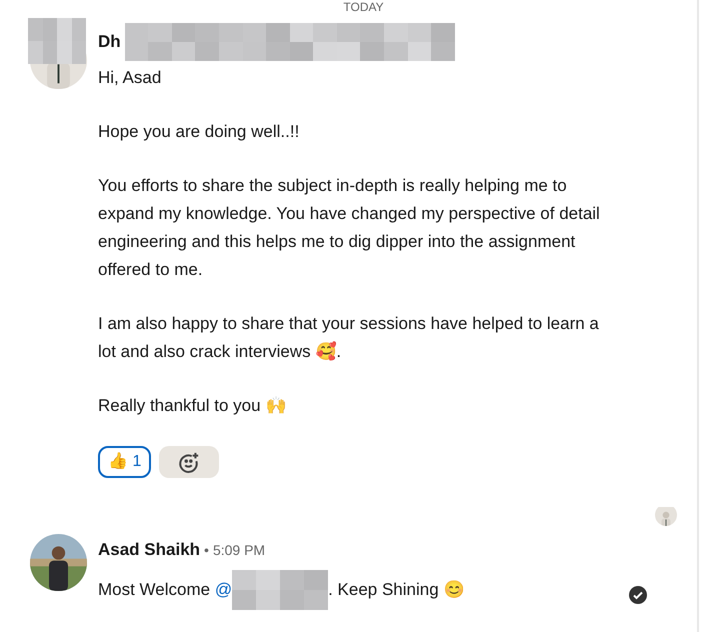 The height and width of the screenshot is (632, 713). Describe the element at coordinates (396, 590) in the screenshot. I see `message-text: . Keep Shining 😊` at that location.